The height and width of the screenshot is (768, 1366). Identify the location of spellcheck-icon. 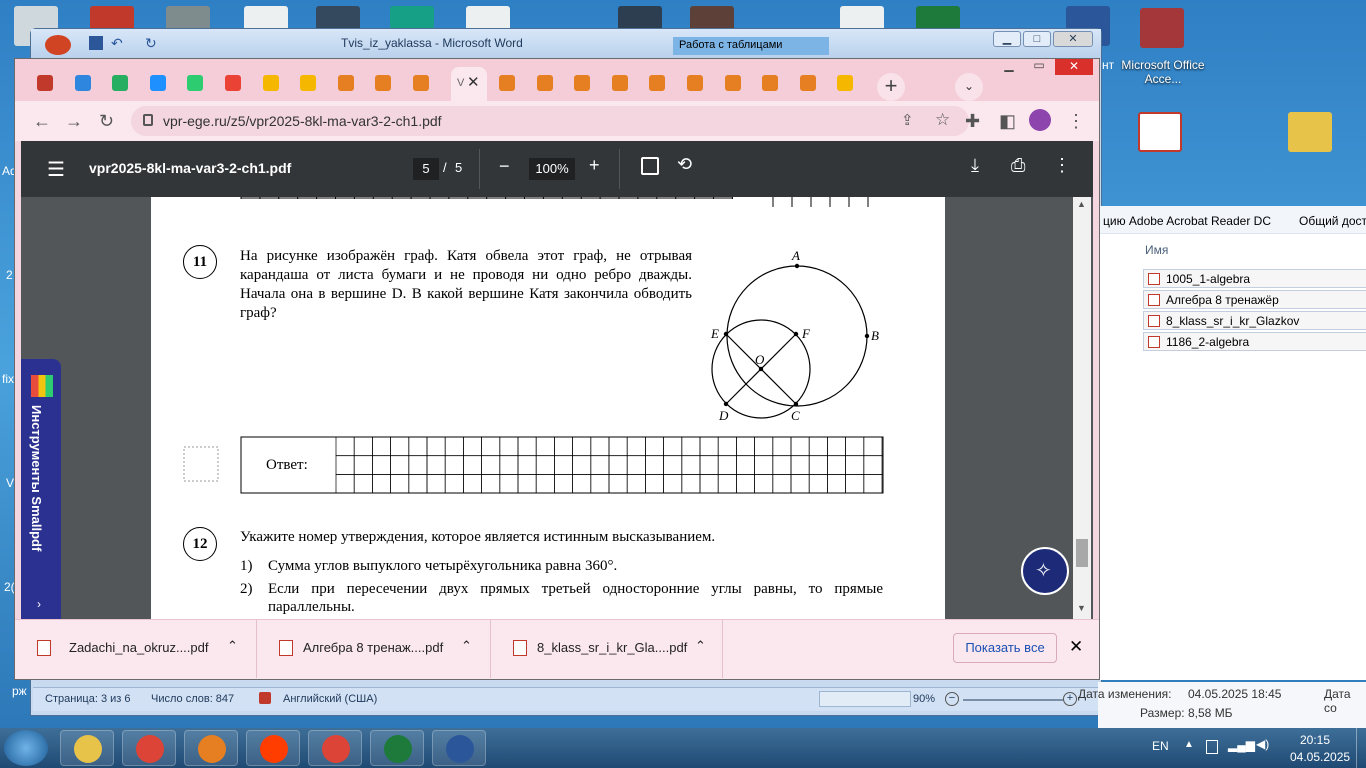
(265, 698).